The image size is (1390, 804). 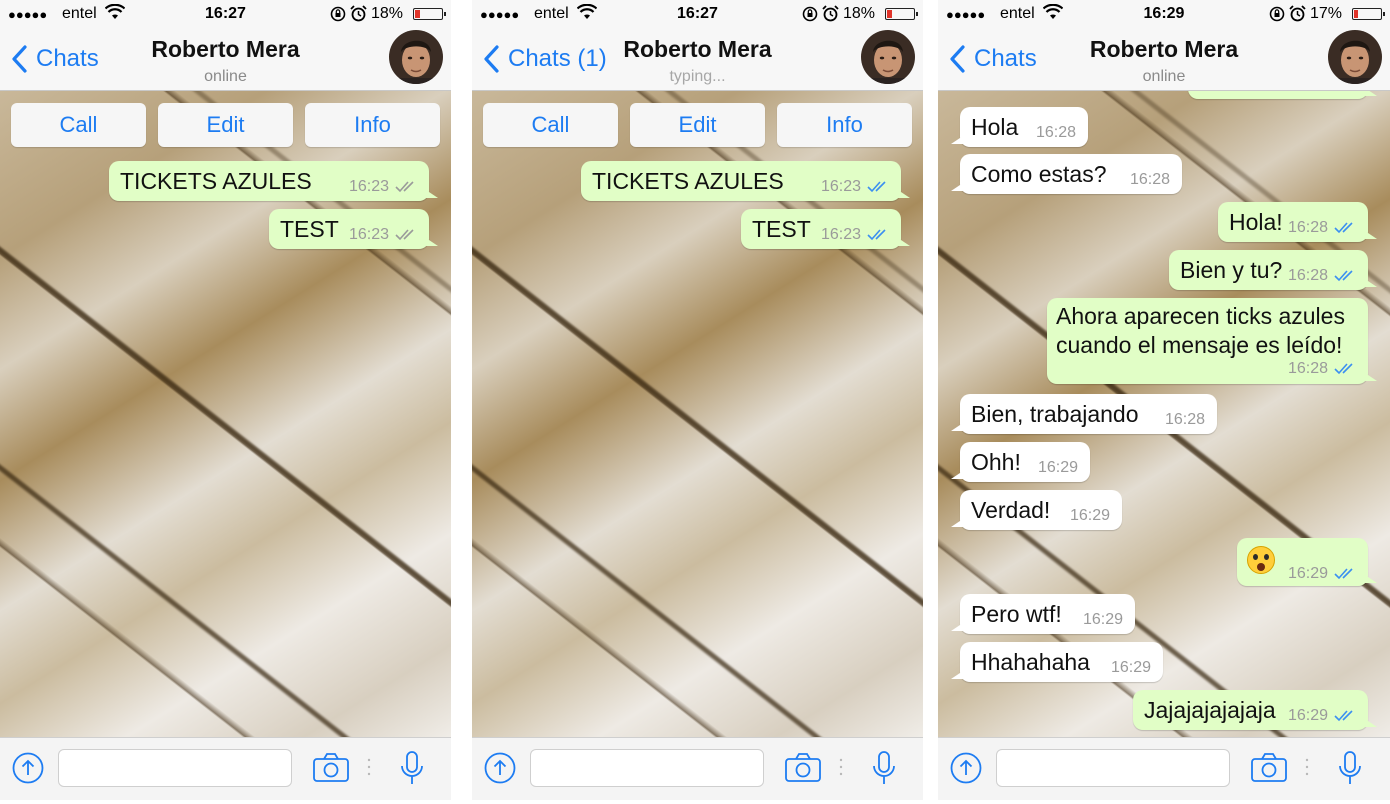 I want to click on battery-fill, so click(x=1356, y=14).